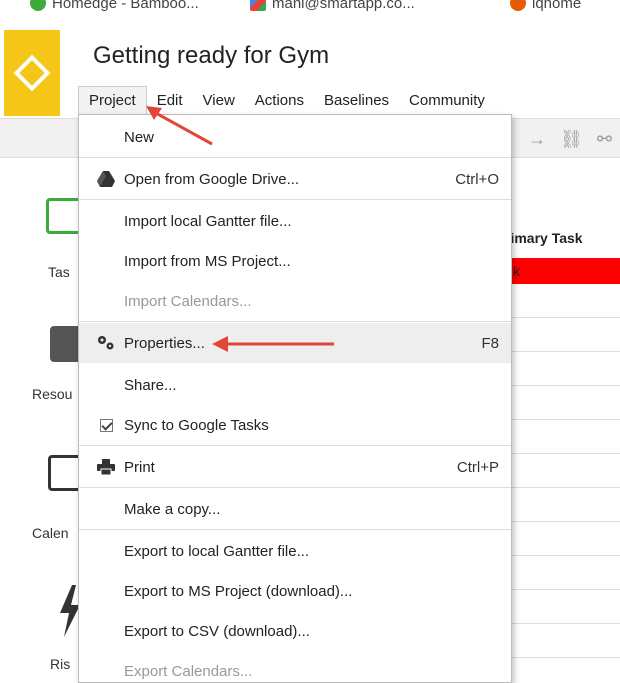 This screenshot has width=620, height=683. I want to click on menu-item-print: Print Ctrl+P, so click(295, 467).